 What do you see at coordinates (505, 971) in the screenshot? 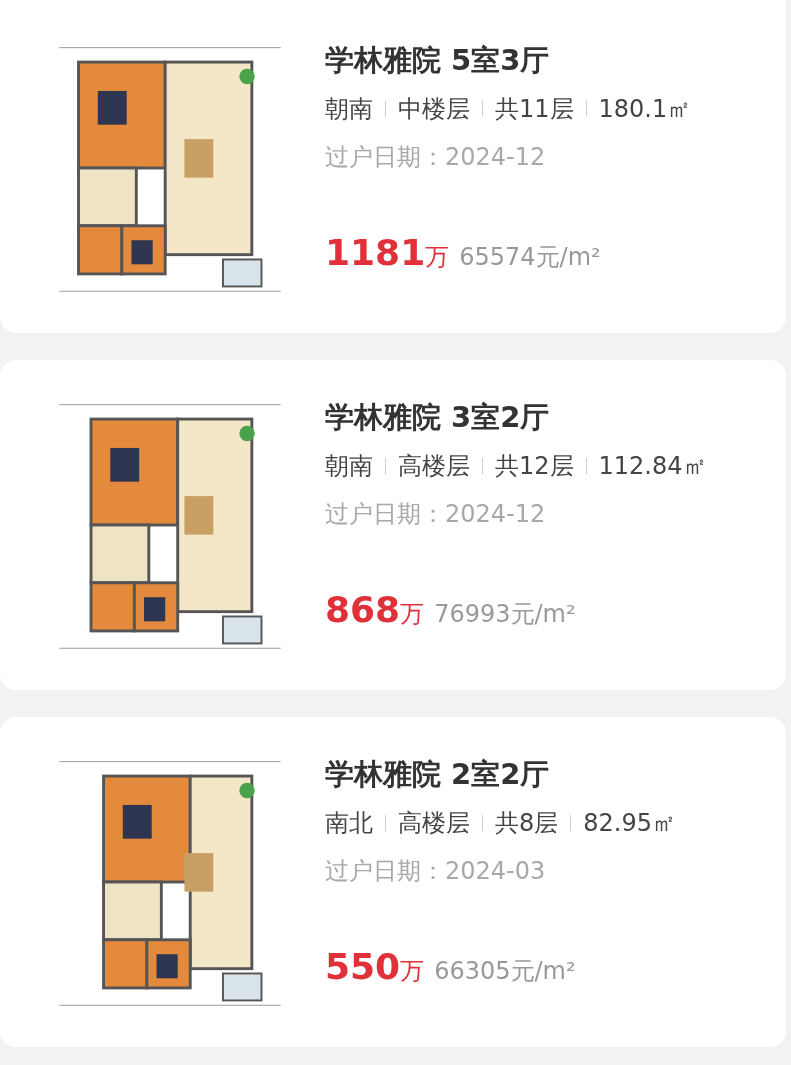
I see `unit-price: 66305元/m²` at bounding box center [505, 971].